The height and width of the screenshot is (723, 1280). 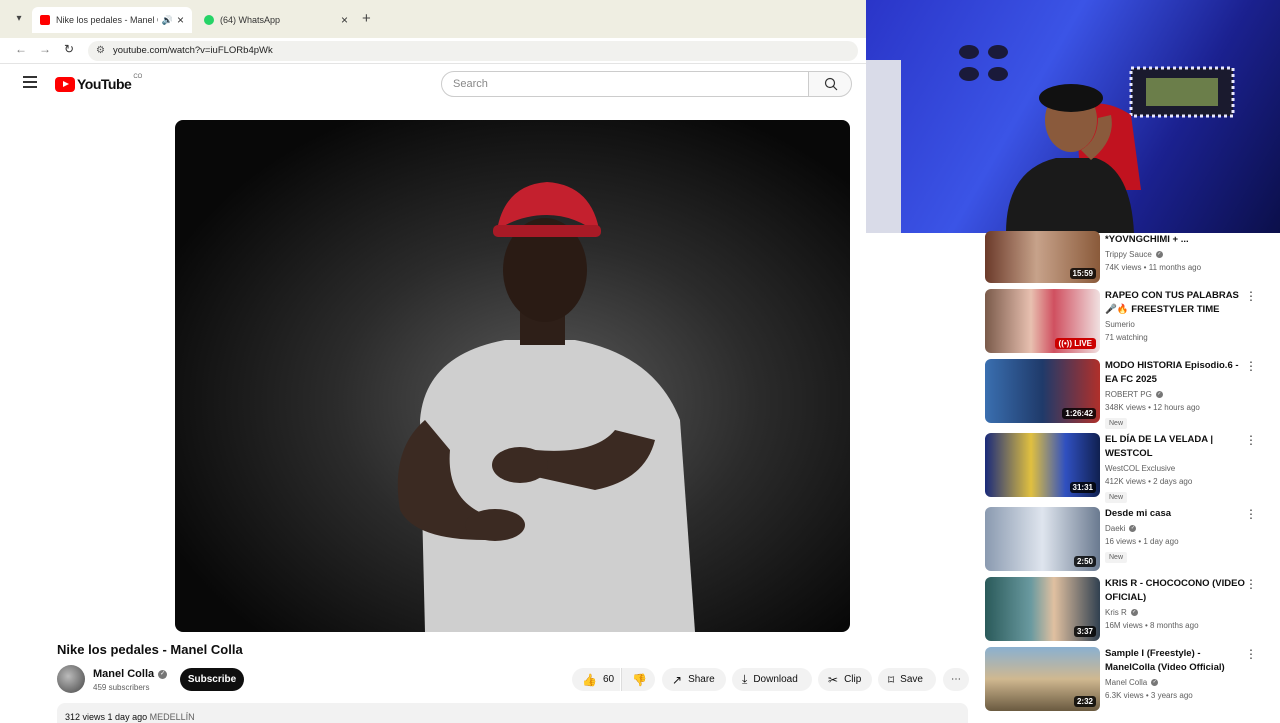 What do you see at coordinates (891, 679) in the screenshot?
I see `bookmark-icon: ⌑` at bounding box center [891, 679].